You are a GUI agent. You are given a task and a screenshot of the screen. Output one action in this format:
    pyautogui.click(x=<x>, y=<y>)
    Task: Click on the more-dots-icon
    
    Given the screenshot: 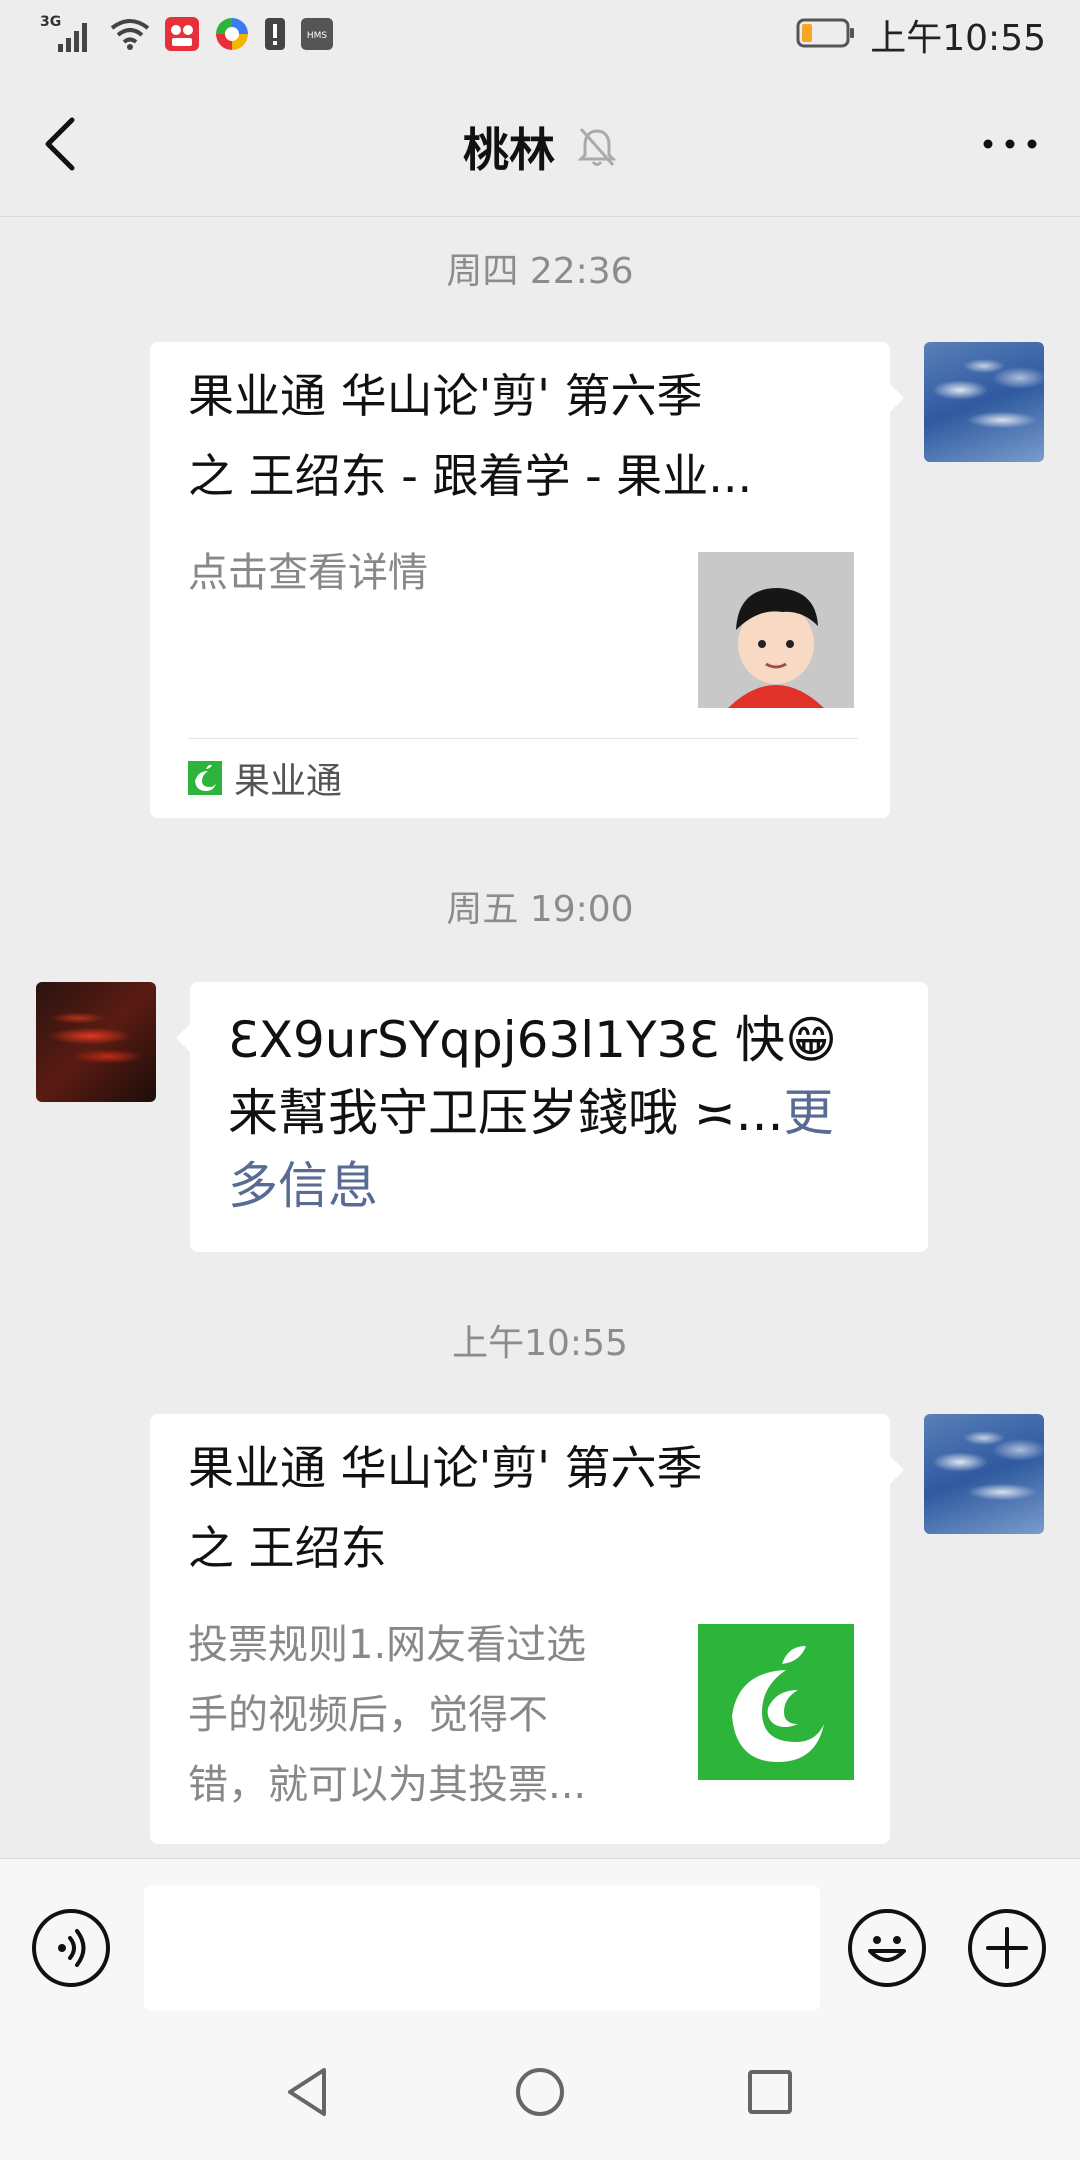 What is the action you would take?
    pyautogui.click(x=1010, y=144)
    